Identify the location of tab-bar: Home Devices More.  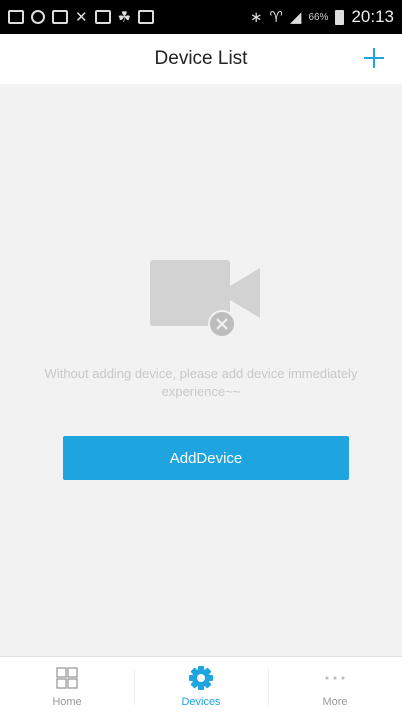
(201, 685).